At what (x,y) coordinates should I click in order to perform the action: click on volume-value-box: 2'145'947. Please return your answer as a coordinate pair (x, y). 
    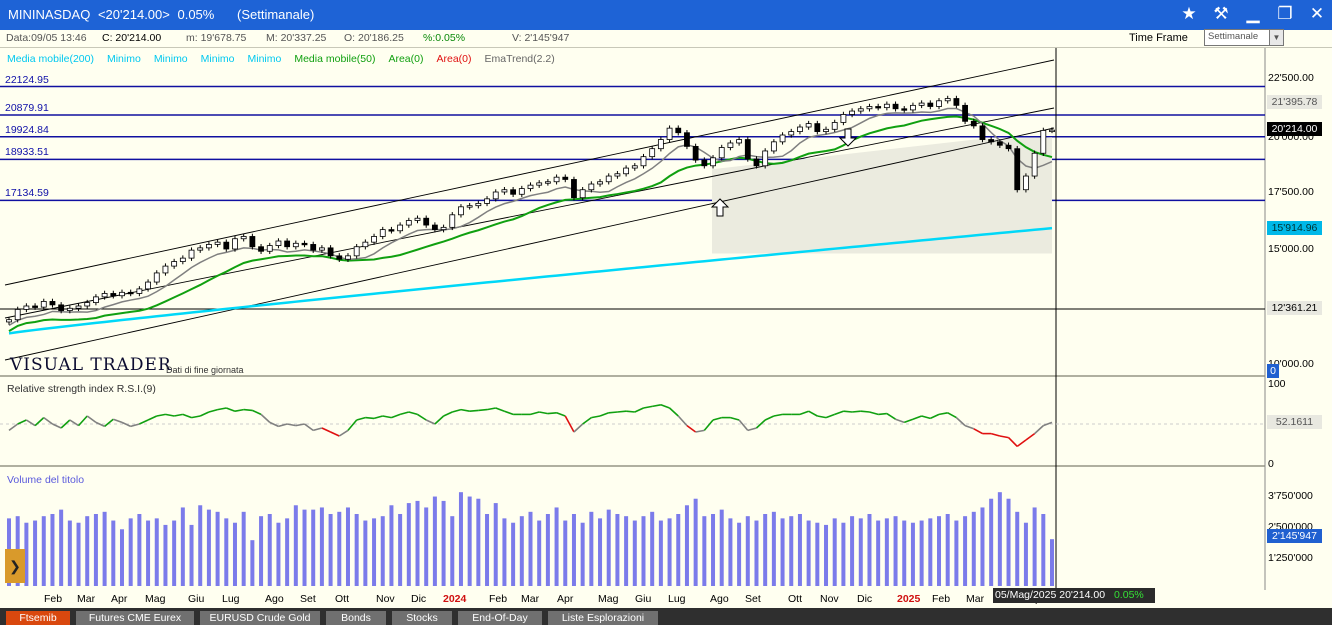
    Looking at the image, I should click on (1294, 536).